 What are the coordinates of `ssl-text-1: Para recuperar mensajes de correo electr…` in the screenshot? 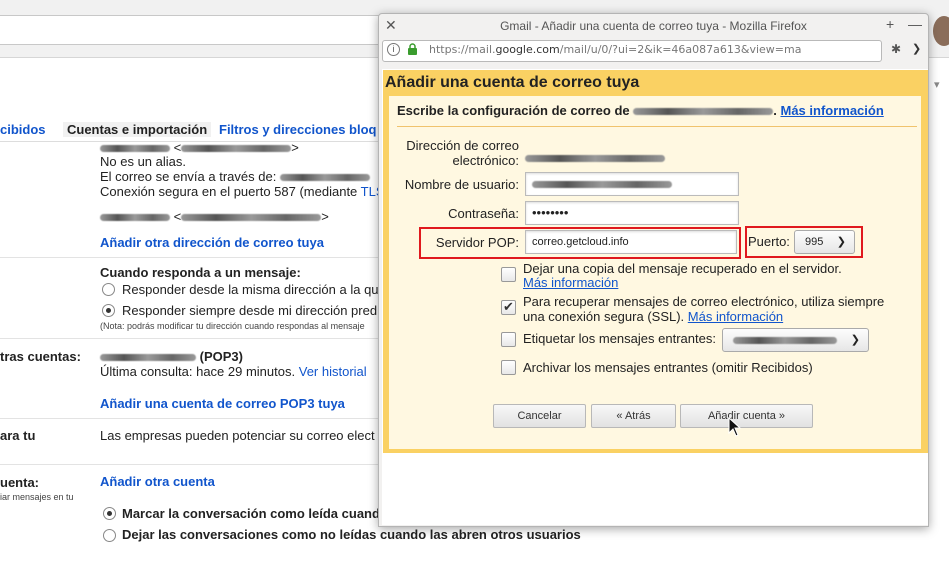 It's located at (704, 301).